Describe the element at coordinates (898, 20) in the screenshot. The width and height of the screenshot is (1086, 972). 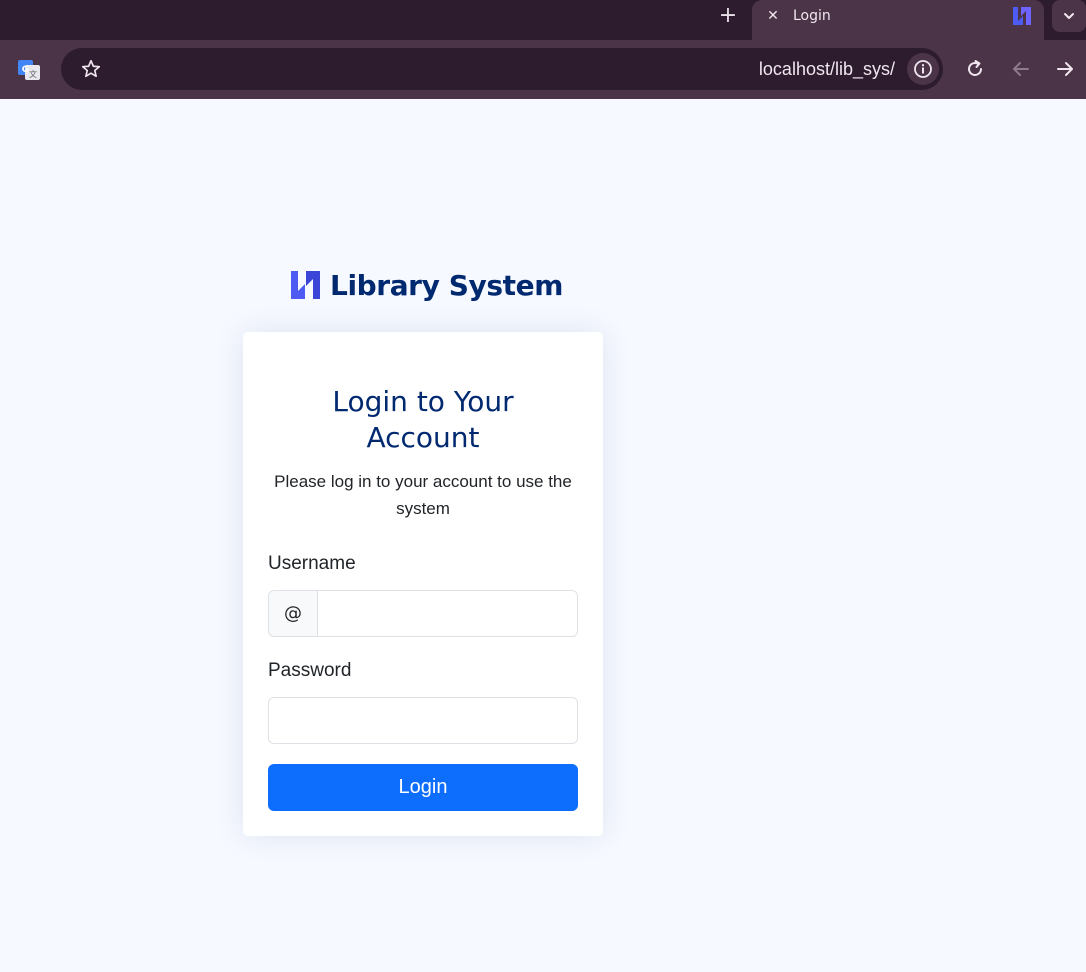
I see `active-tab: ✕ Login` at that location.